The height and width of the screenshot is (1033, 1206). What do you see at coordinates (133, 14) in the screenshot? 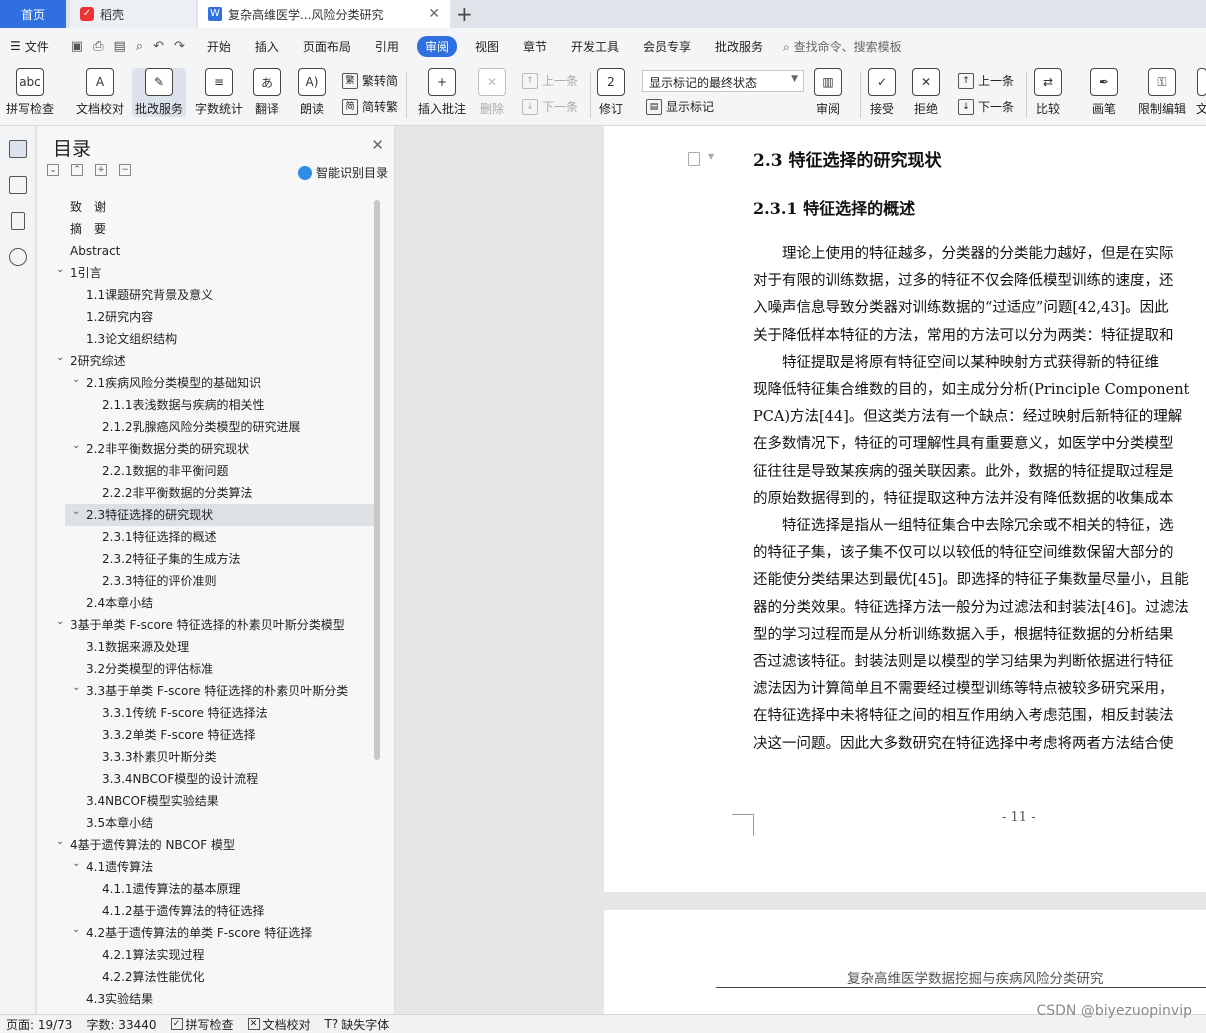
I see `tab-daoke: ✓ 稻壳` at bounding box center [133, 14].